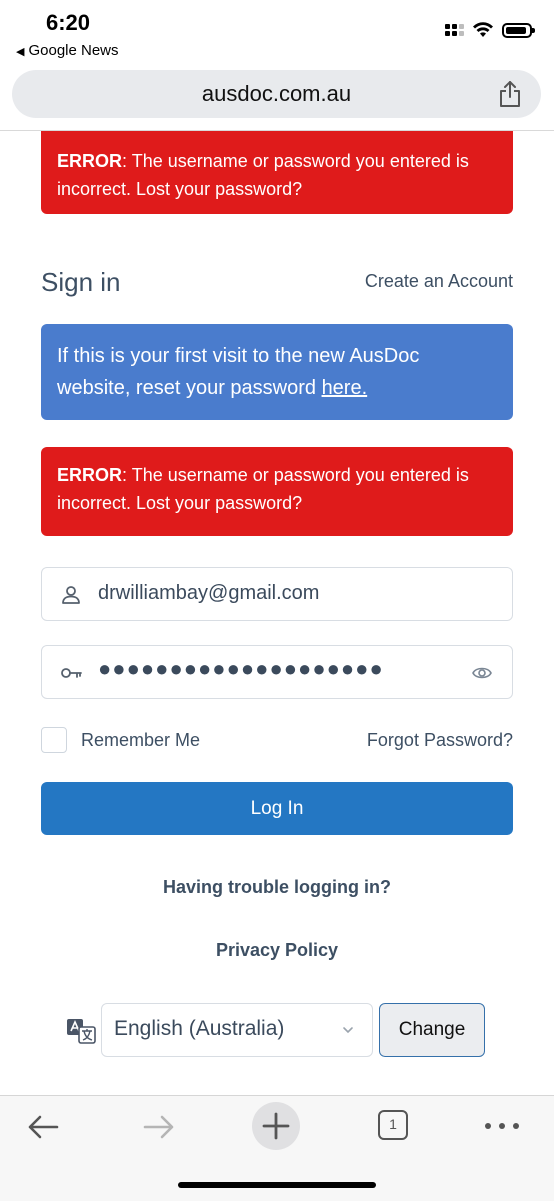 This screenshot has height=1201, width=554. What do you see at coordinates (20, 52) in the screenshot?
I see `back-triangle-icon: ◀` at bounding box center [20, 52].